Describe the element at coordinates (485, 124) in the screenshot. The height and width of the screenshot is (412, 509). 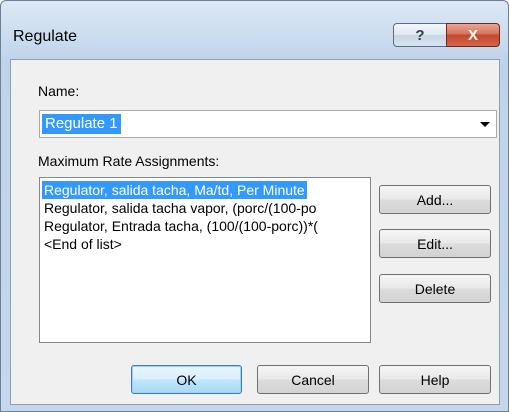
I see `chevron-down-icon` at that location.